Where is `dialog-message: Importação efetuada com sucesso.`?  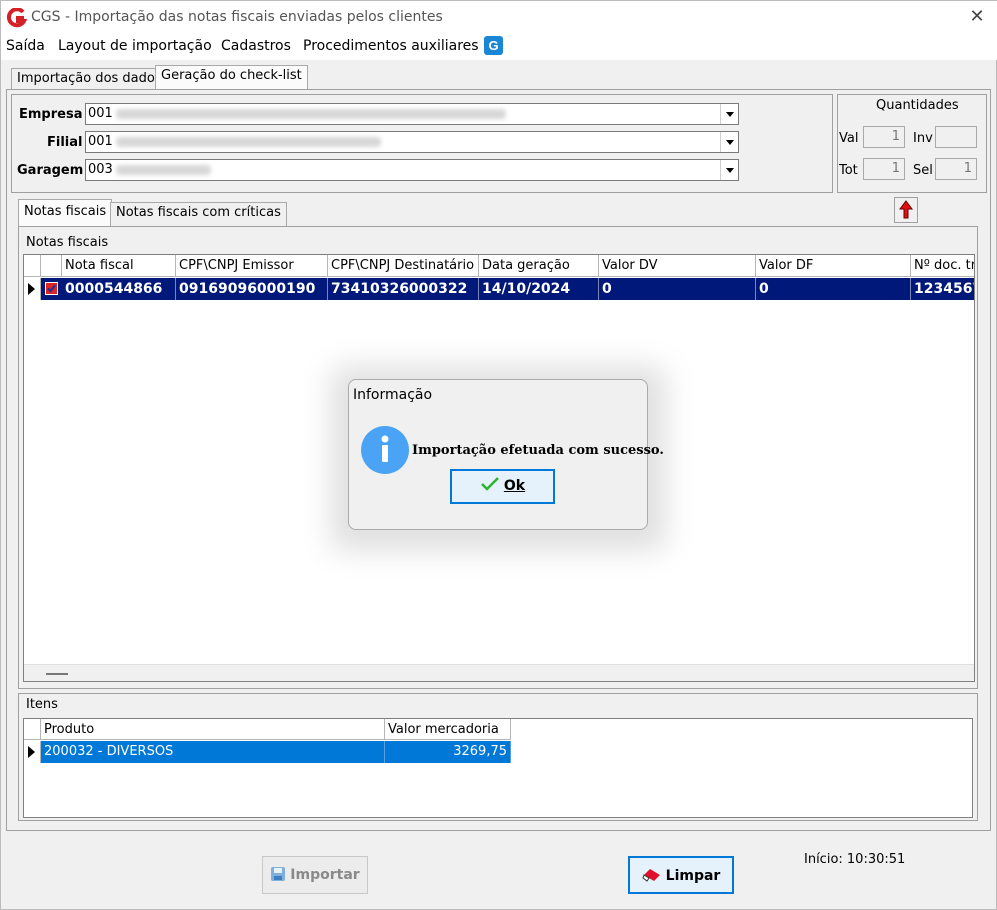
dialog-message: Importação efetuada com sucesso. is located at coordinates (538, 450).